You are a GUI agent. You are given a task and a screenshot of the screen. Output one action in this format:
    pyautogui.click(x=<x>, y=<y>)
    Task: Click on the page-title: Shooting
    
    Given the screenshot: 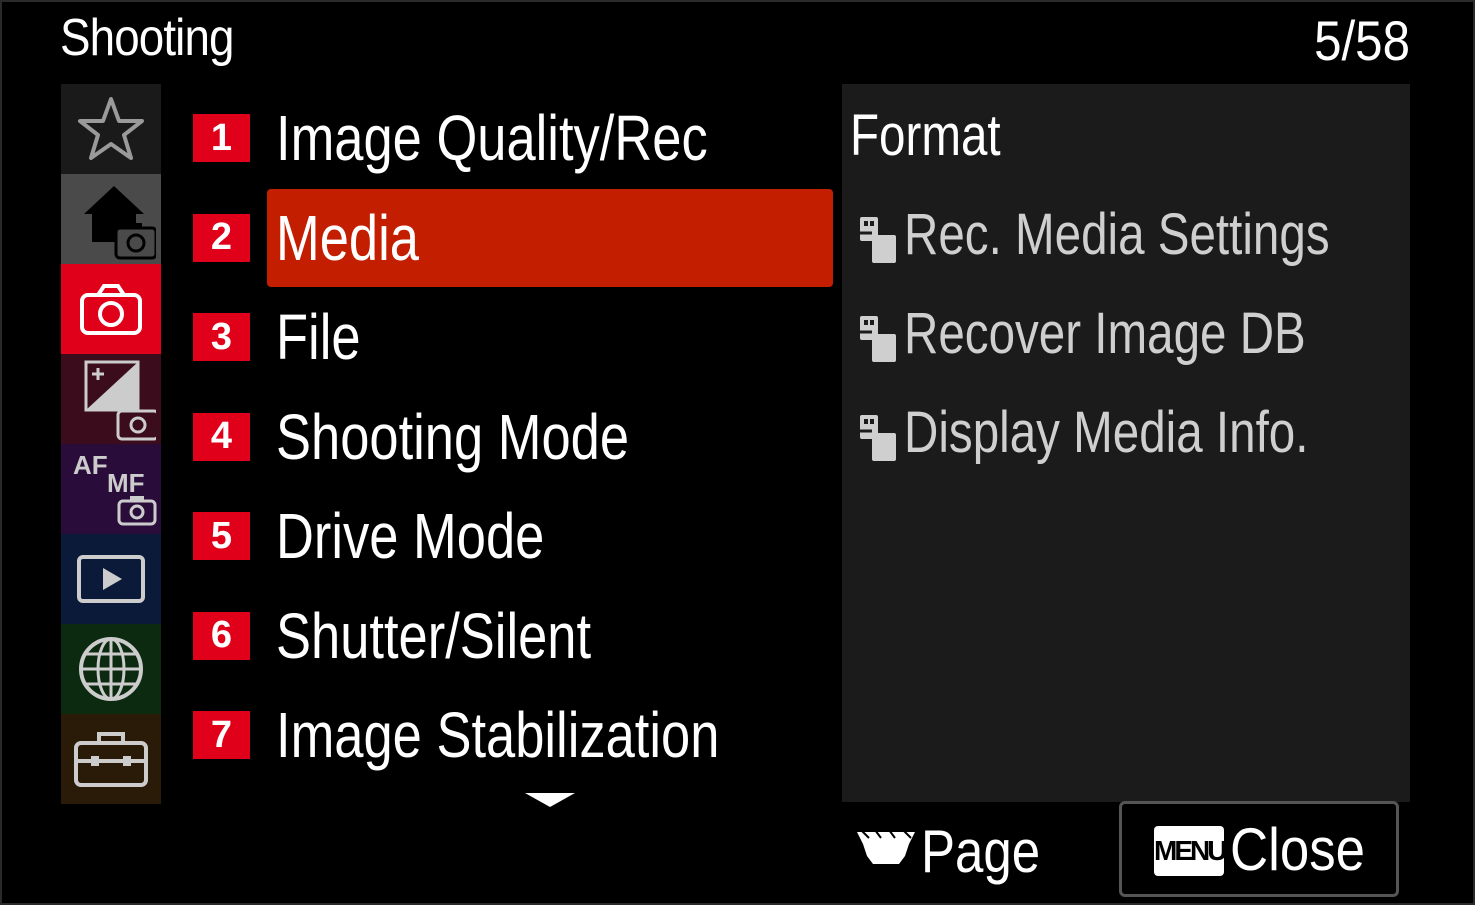 What is the action you would take?
    pyautogui.click(x=147, y=38)
    